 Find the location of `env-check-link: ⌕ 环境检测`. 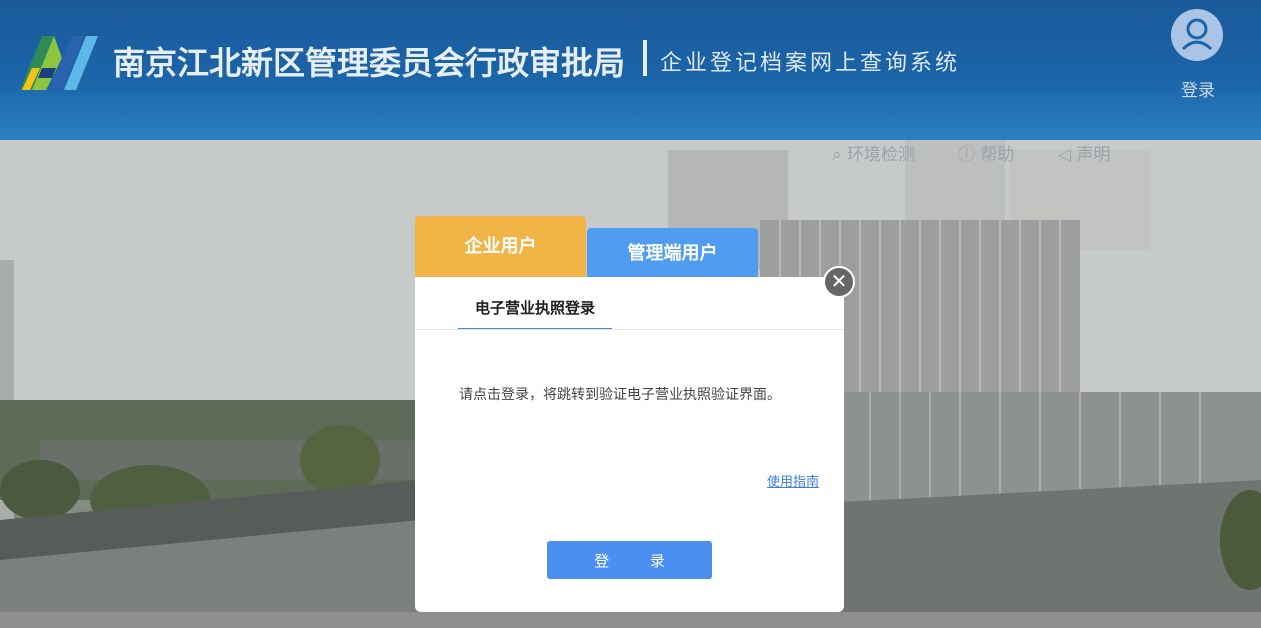

env-check-link: ⌕ 环境检测 is located at coordinates (873, 152).